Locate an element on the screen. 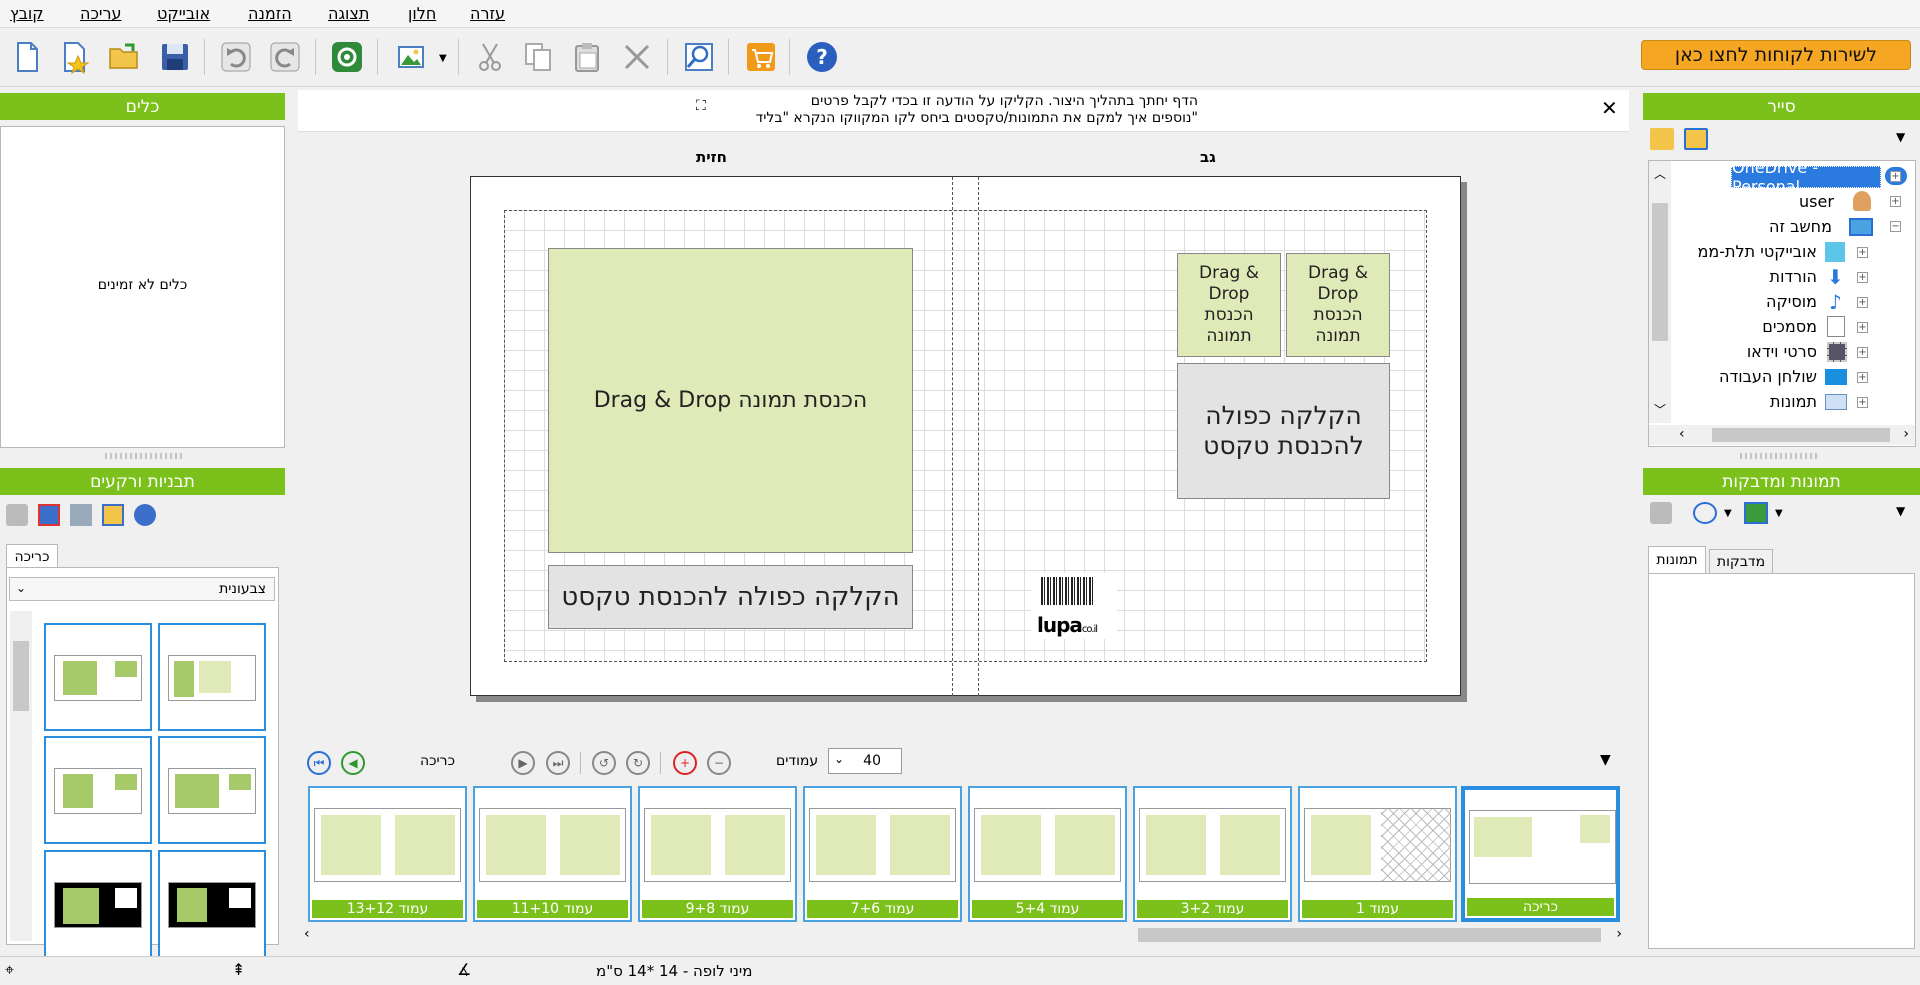  back-image-dropzone-2: Drag & Drop הכנסת תמונה is located at coordinates (1338, 305).